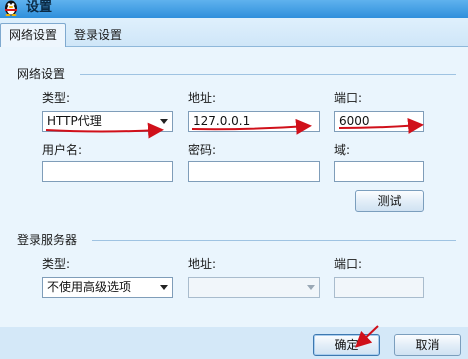 The height and width of the screenshot is (359, 468). I want to click on proxy-type-value: HTTP代理, so click(74, 121).